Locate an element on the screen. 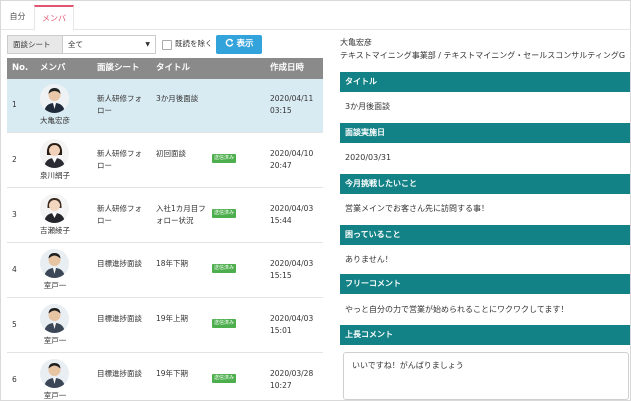 The height and width of the screenshot is (401, 631). col-no: No. is located at coordinates (20, 68).